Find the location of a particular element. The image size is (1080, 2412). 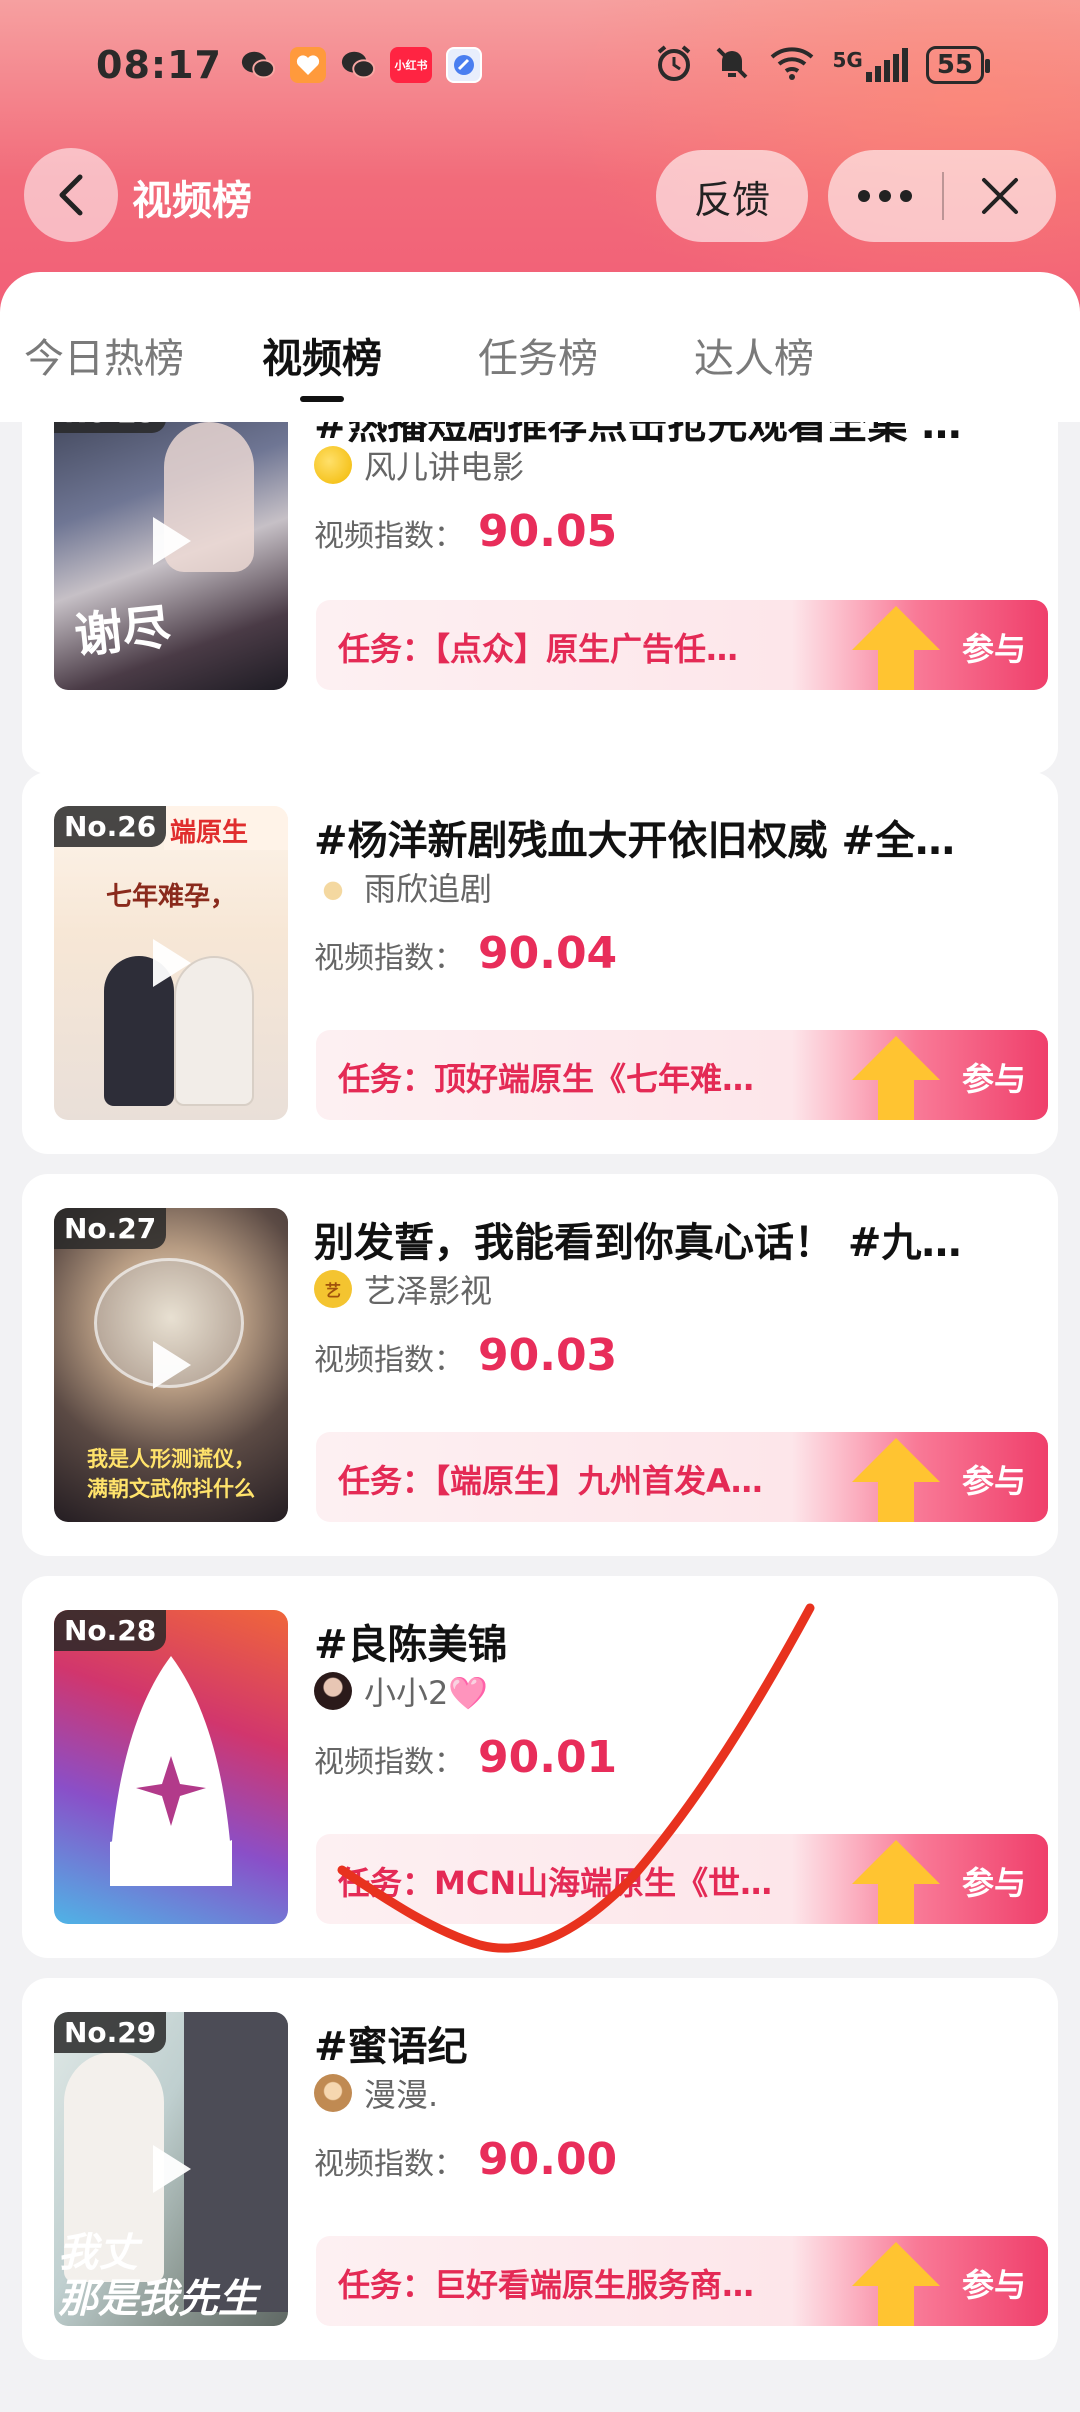

author: 小小2🩷 is located at coordinates (401, 1691).